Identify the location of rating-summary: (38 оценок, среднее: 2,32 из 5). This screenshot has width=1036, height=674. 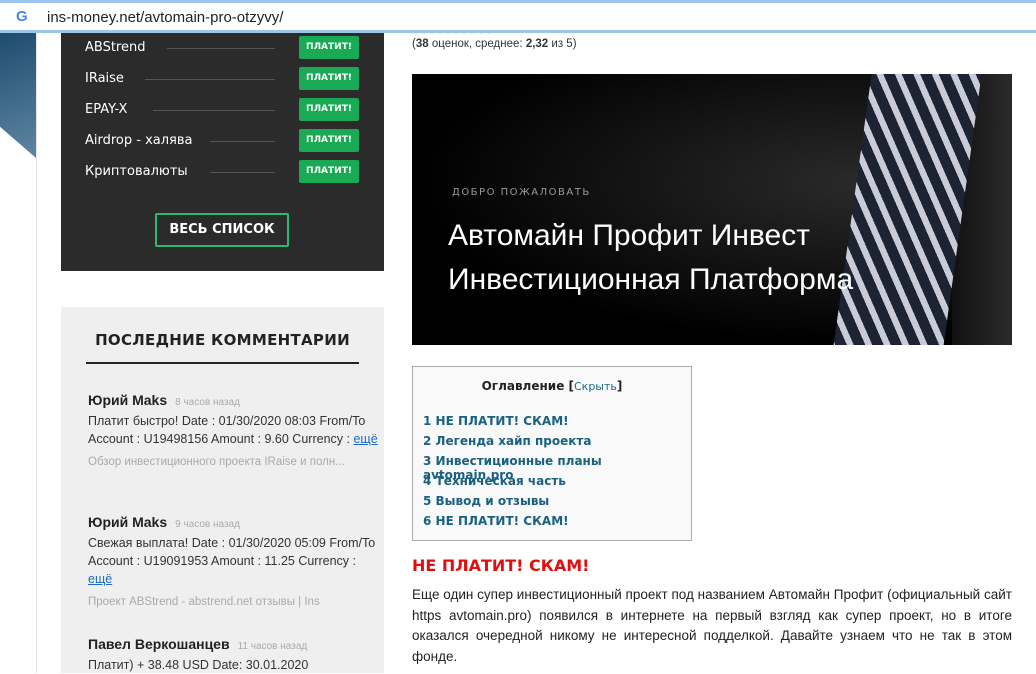
(494, 44).